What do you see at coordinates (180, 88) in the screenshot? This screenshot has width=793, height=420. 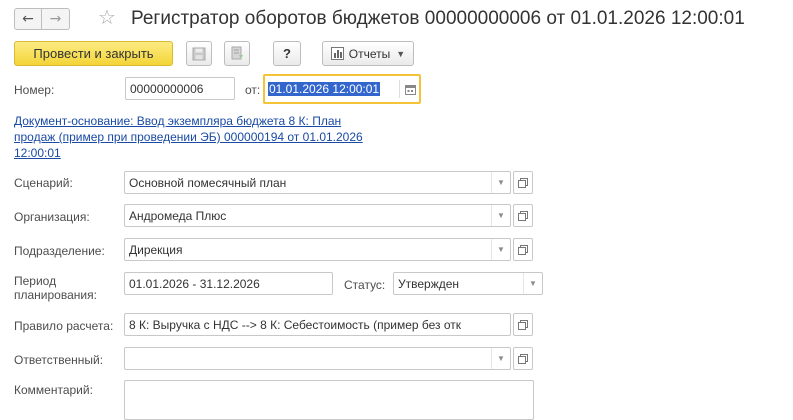 I see `number-field: 00000000006` at bounding box center [180, 88].